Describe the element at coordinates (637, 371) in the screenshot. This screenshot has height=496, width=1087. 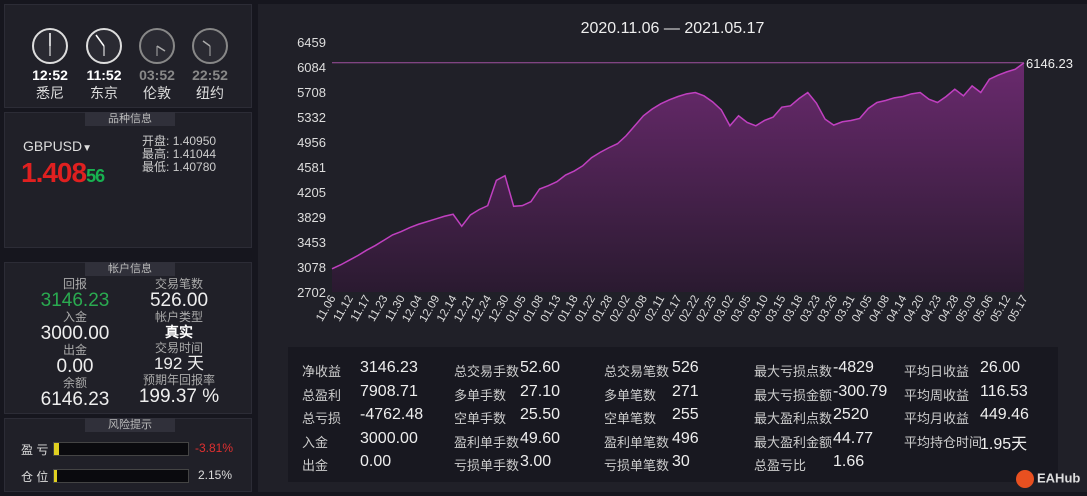
I see `stat-label: 总交易笔数` at that location.